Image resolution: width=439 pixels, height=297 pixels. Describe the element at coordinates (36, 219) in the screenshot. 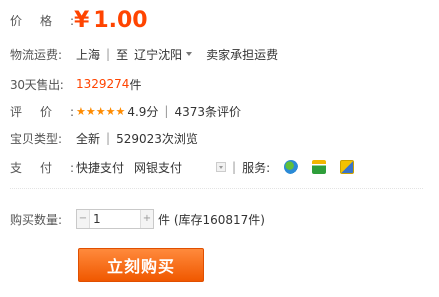

I see `quantity-label: 购买数量:` at that location.